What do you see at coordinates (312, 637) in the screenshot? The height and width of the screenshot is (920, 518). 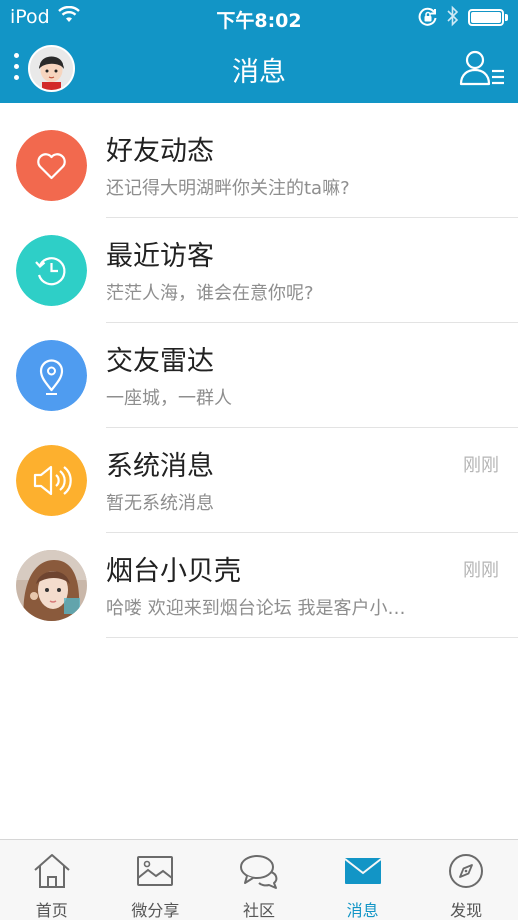 I see `divider` at bounding box center [312, 637].